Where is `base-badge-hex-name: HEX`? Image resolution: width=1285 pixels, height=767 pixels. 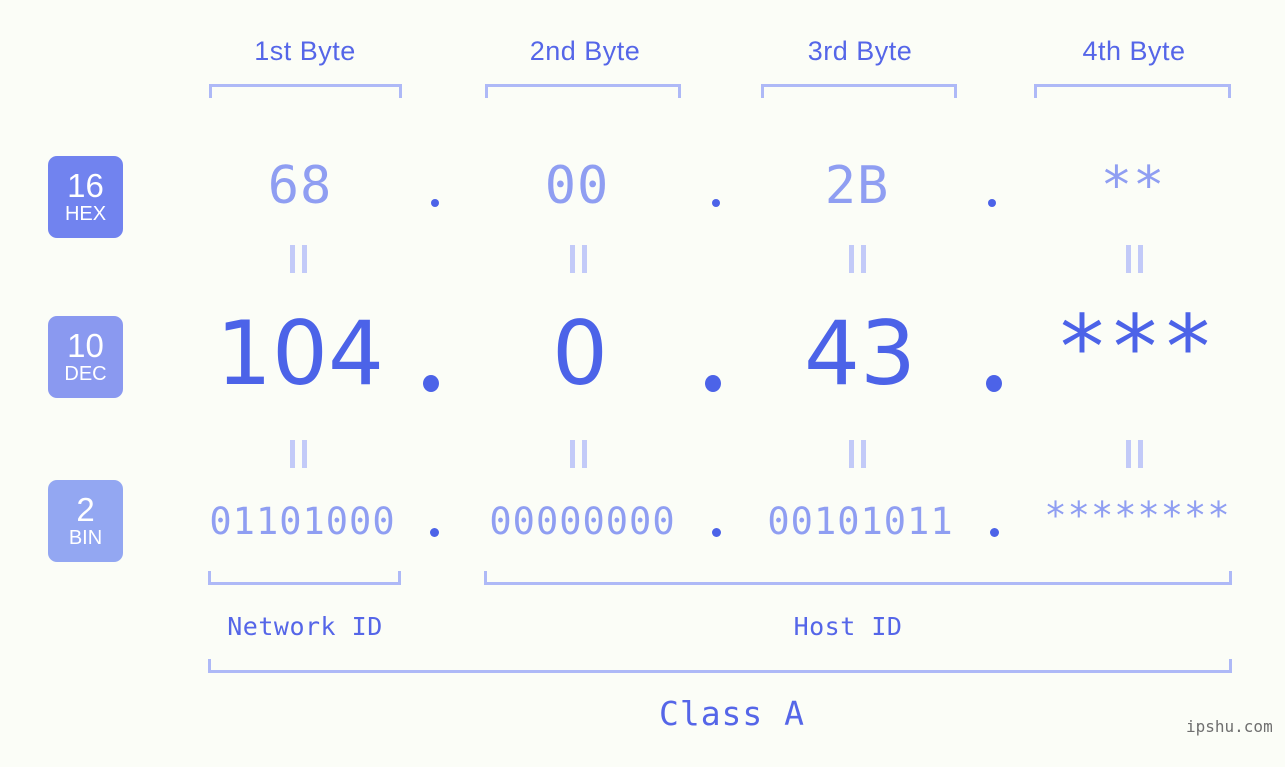 base-badge-hex-name: HEX is located at coordinates (85, 213).